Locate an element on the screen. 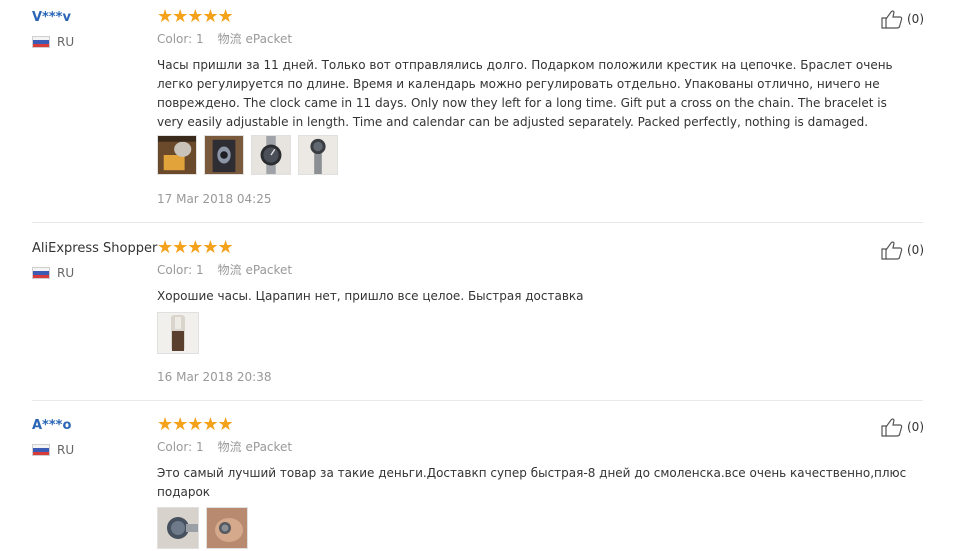 This screenshot has height=551, width=953. reviewer-name: V***v is located at coordinates (51, 18).